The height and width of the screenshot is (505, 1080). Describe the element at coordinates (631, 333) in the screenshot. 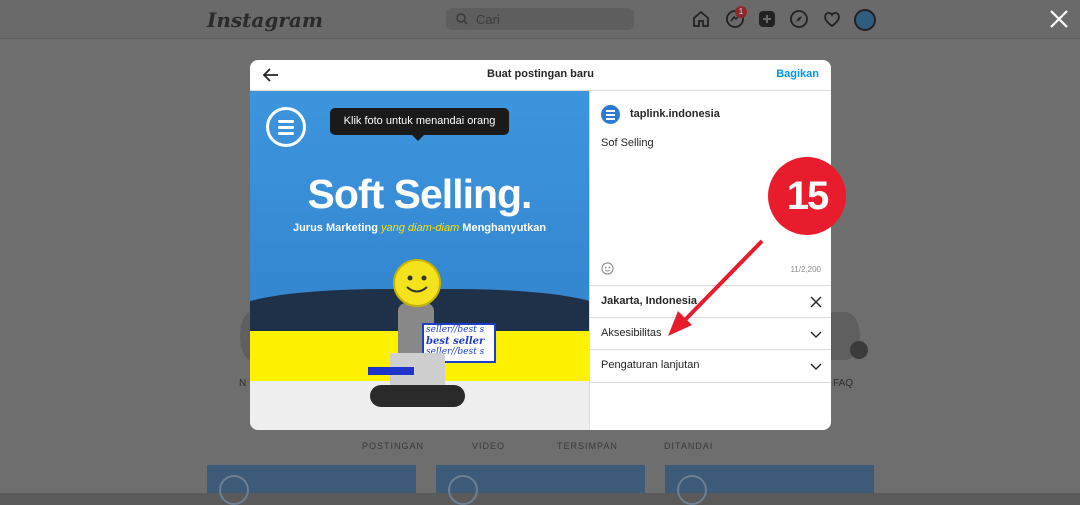

I see `accessibility-label: Aksesibilitas` at that location.